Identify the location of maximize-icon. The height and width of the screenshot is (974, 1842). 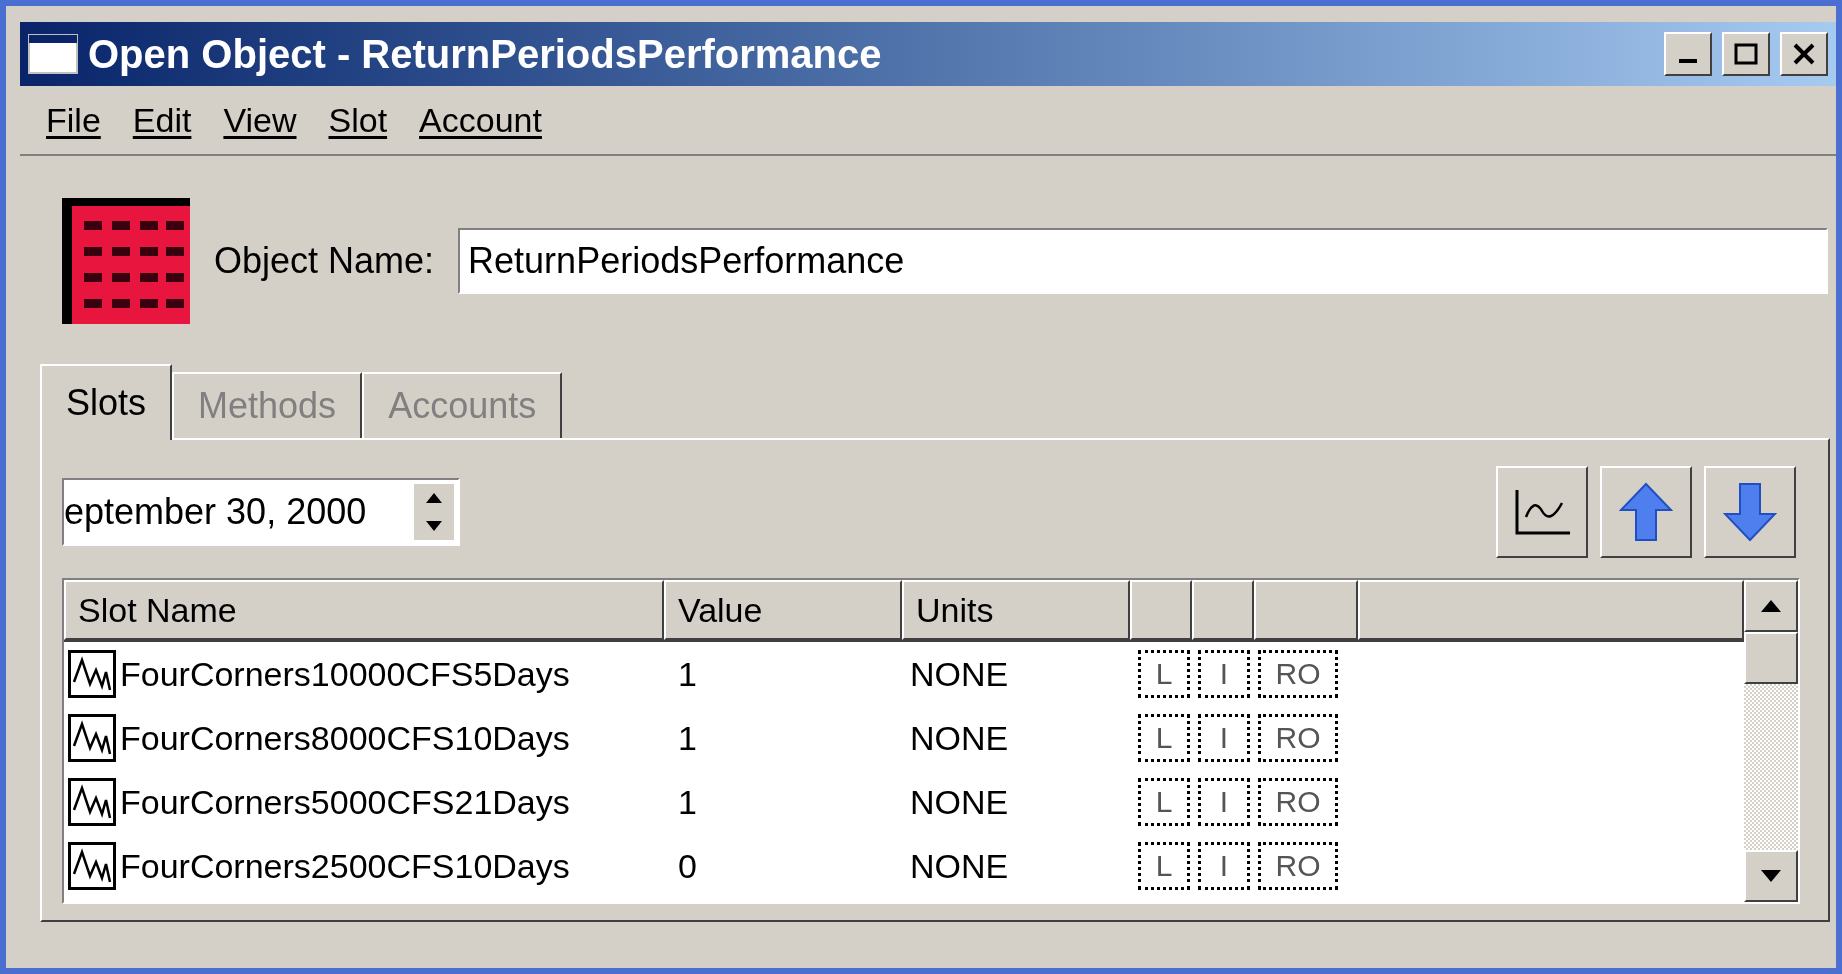
(1746, 54).